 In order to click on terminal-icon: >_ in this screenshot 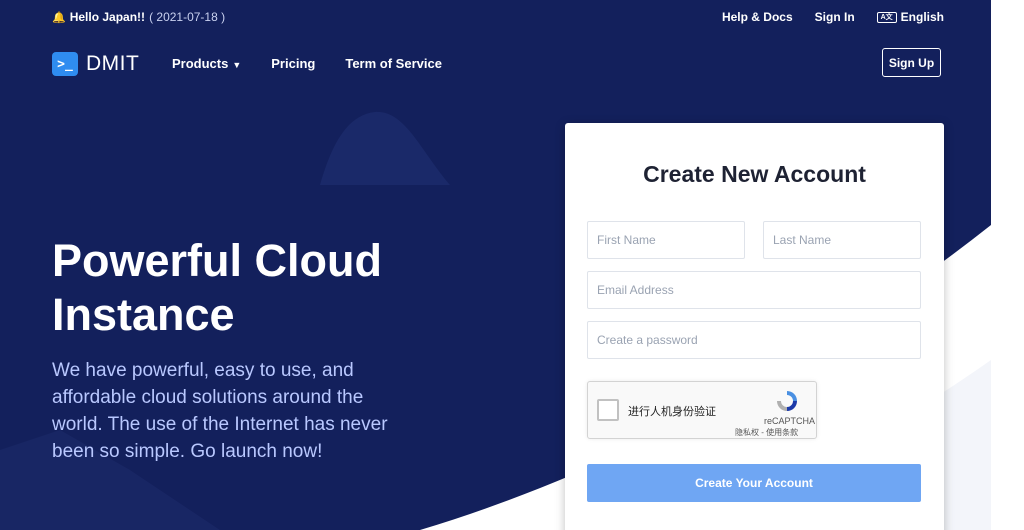, I will do `click(65, 64)`.